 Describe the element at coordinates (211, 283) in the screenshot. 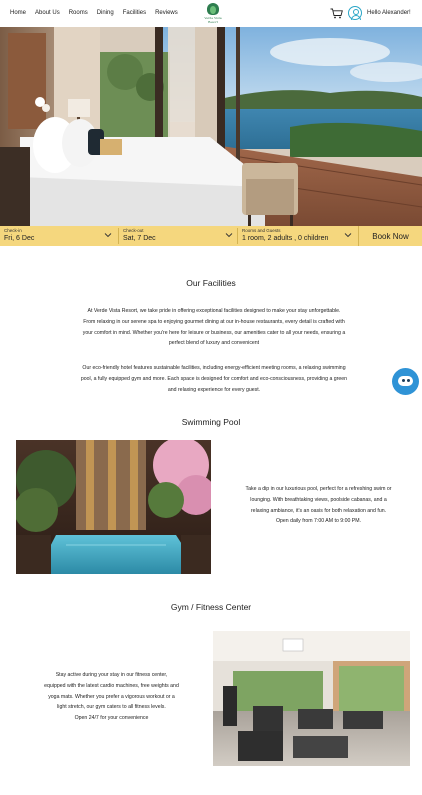

I see `facilities-title: Our Facilities` at that location.